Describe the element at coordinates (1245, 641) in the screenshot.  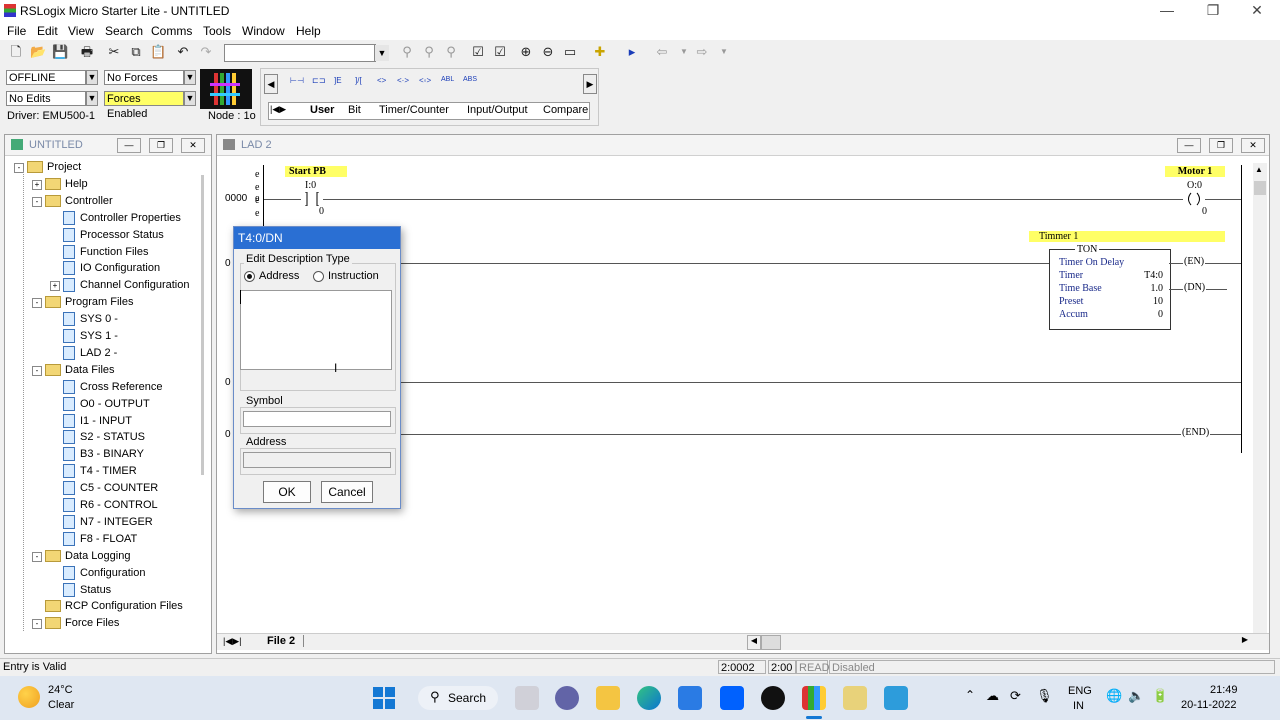
I see `hscroll-right-icon: ▶` at that location.